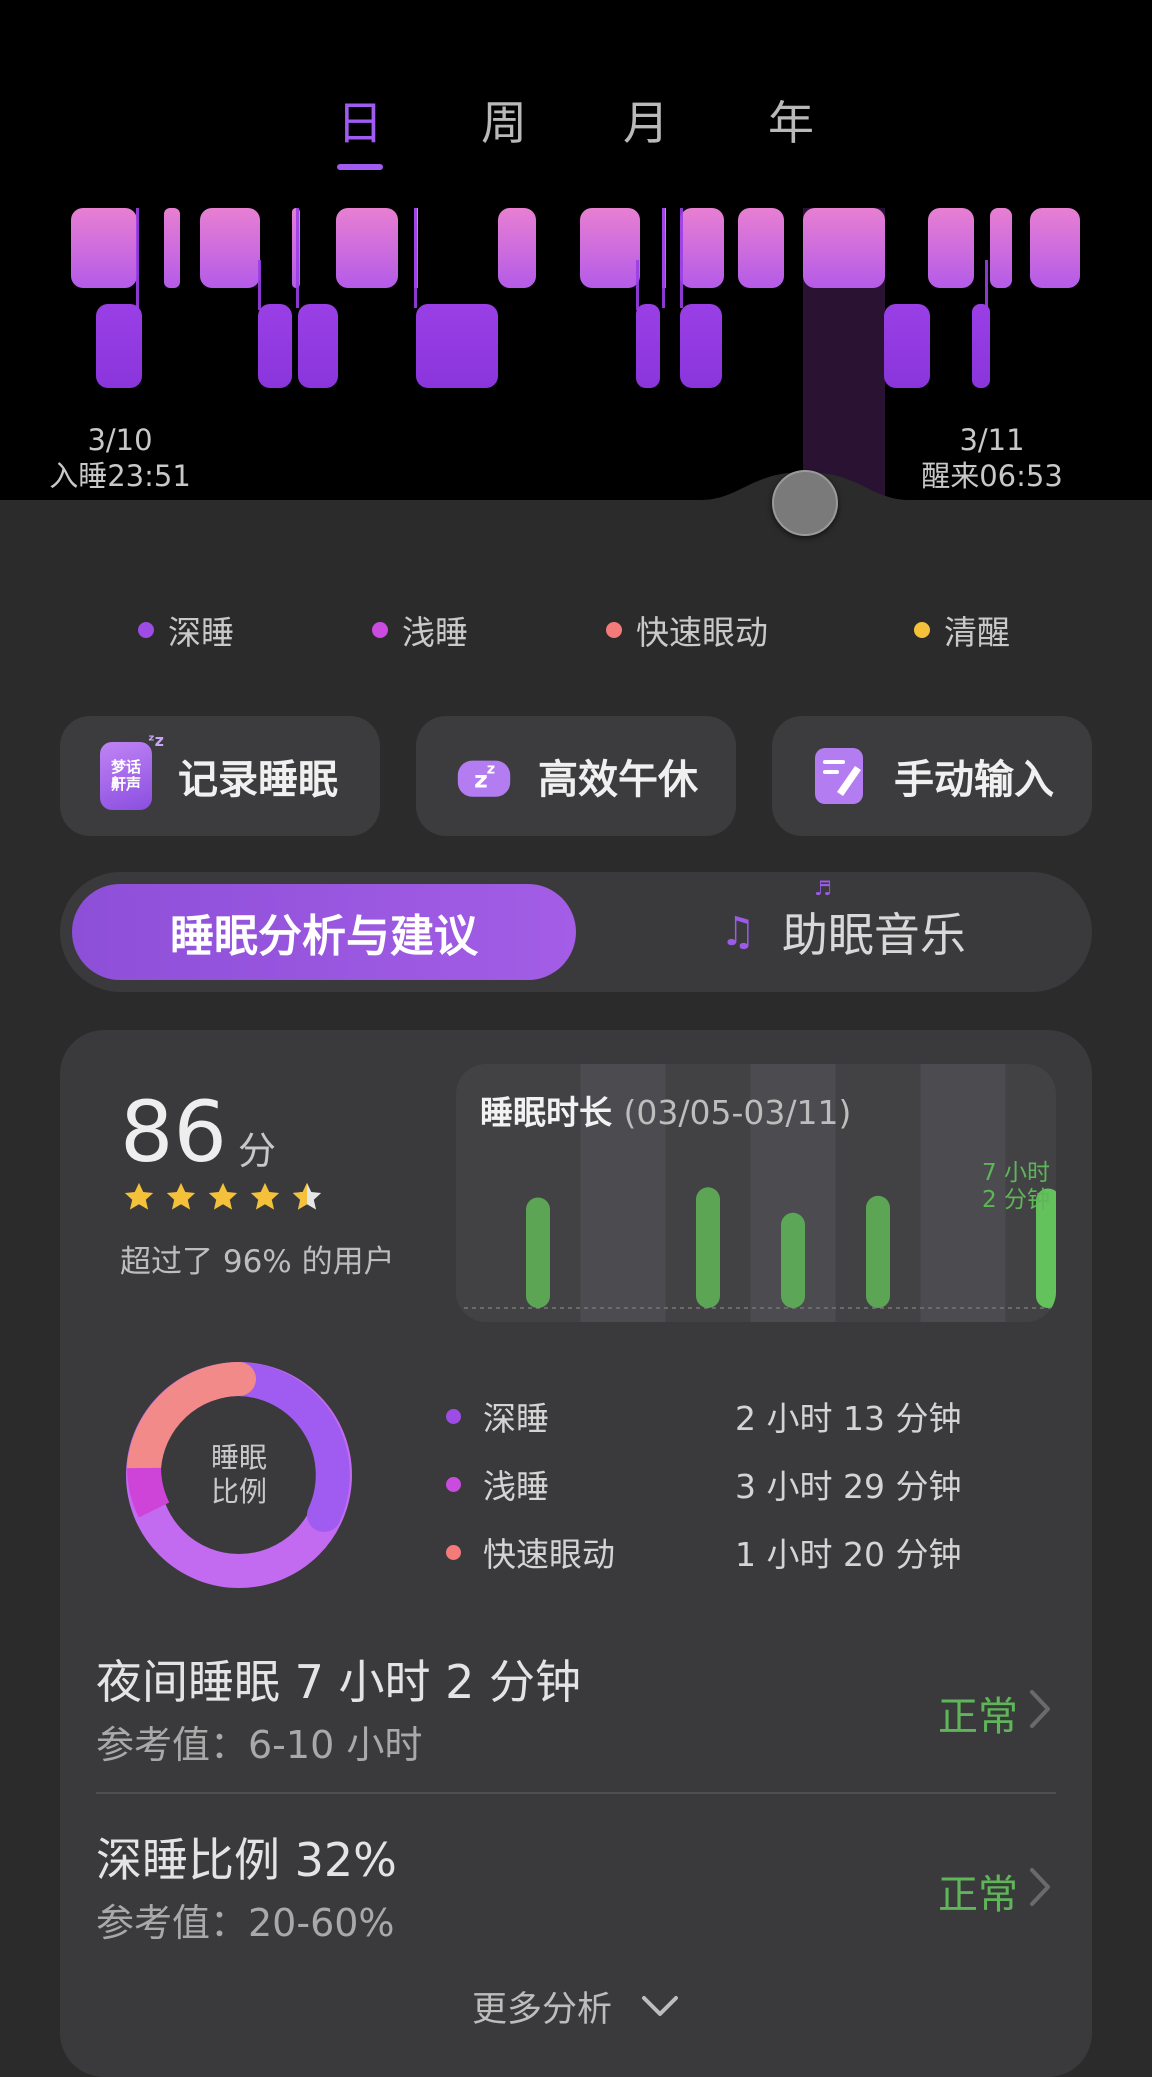 The height and width of the screenshot is (2077, 1152). I want to click on legend-label: 快速眼动, so click(702, 632).